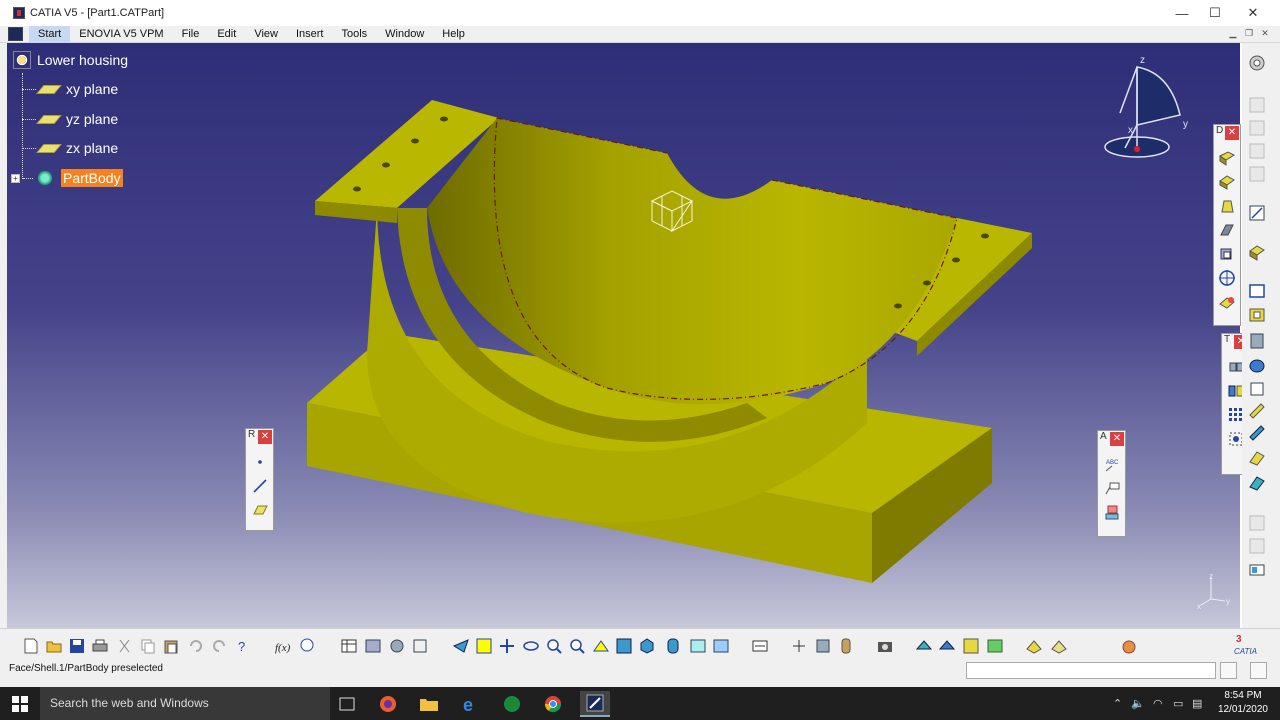 The width and height of the screenshot is (1280, 720). I want to click on menu-insert: Insert, so click(310, 34).